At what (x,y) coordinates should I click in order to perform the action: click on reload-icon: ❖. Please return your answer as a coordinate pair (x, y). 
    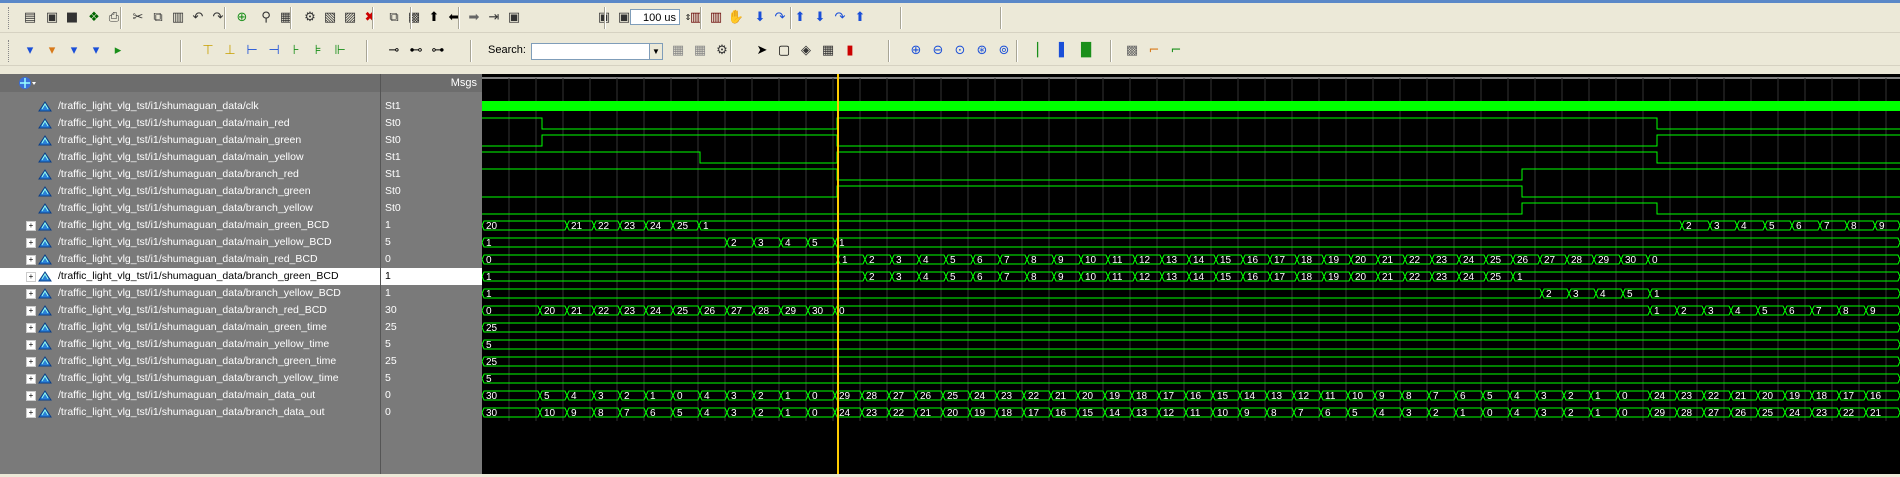
    Looking at the image, I should click on (94, 17).